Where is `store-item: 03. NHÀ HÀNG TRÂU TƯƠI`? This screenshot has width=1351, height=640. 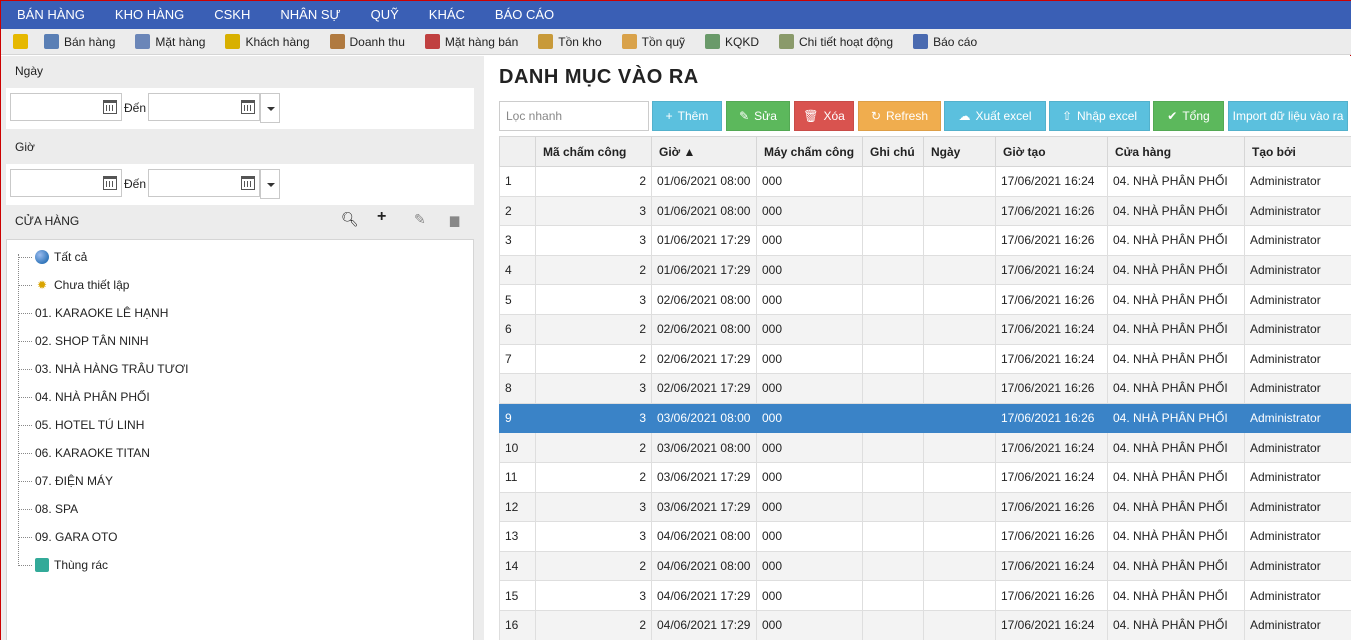
store-item: 03. NHÀ HÀNG TRÂU TƯƠI is located at coordinates (103, 369).